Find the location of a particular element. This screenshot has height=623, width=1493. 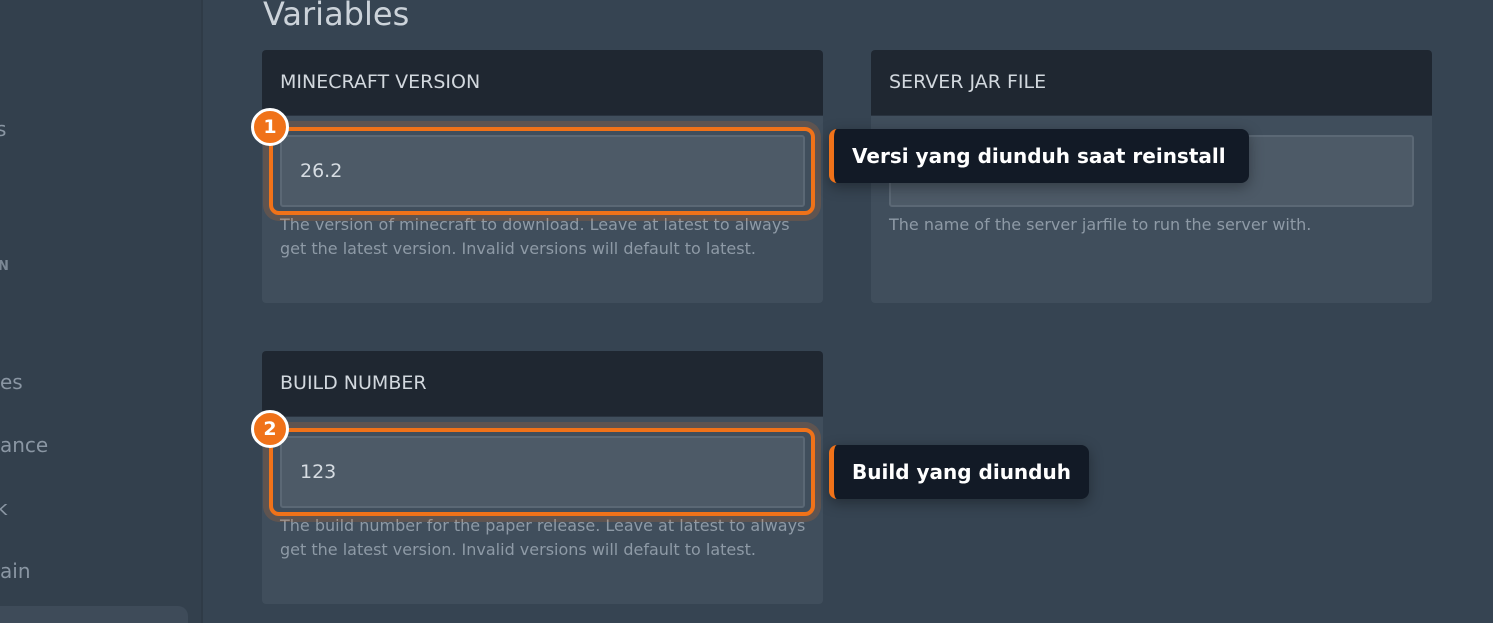

variable-name: BUILD NUMBER is located at coordinates (542, 384).